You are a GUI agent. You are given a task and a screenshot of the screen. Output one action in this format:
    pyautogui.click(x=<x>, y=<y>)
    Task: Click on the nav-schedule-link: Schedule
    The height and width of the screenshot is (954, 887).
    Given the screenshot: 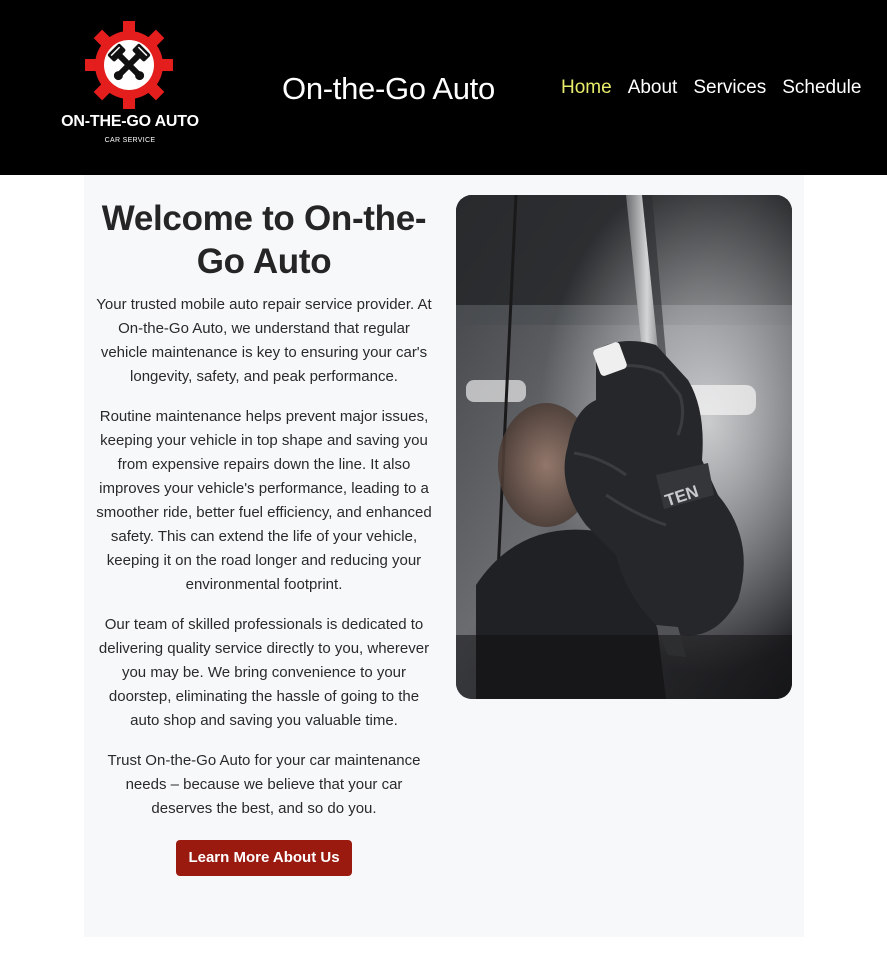 What is the action you would take?
    pyautogui.click(x=821, y=89)
    